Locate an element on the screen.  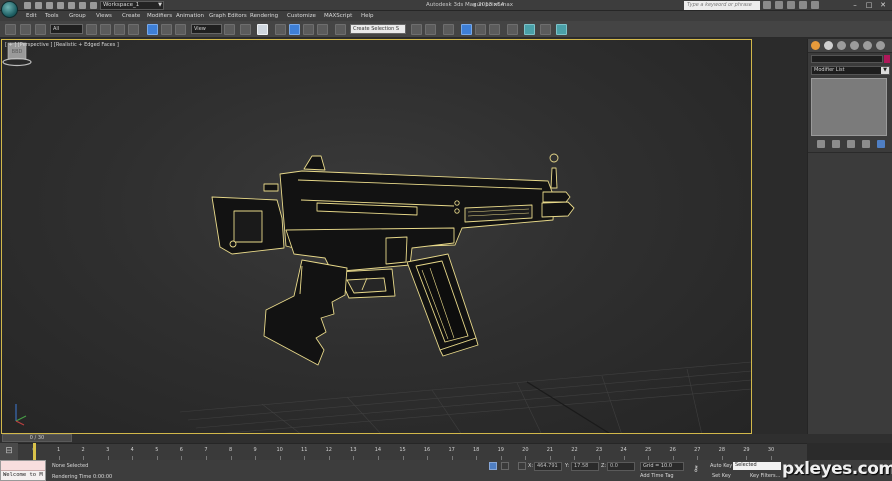
reference-coordinate-dropdown: View is located at coordinates (206, 29).